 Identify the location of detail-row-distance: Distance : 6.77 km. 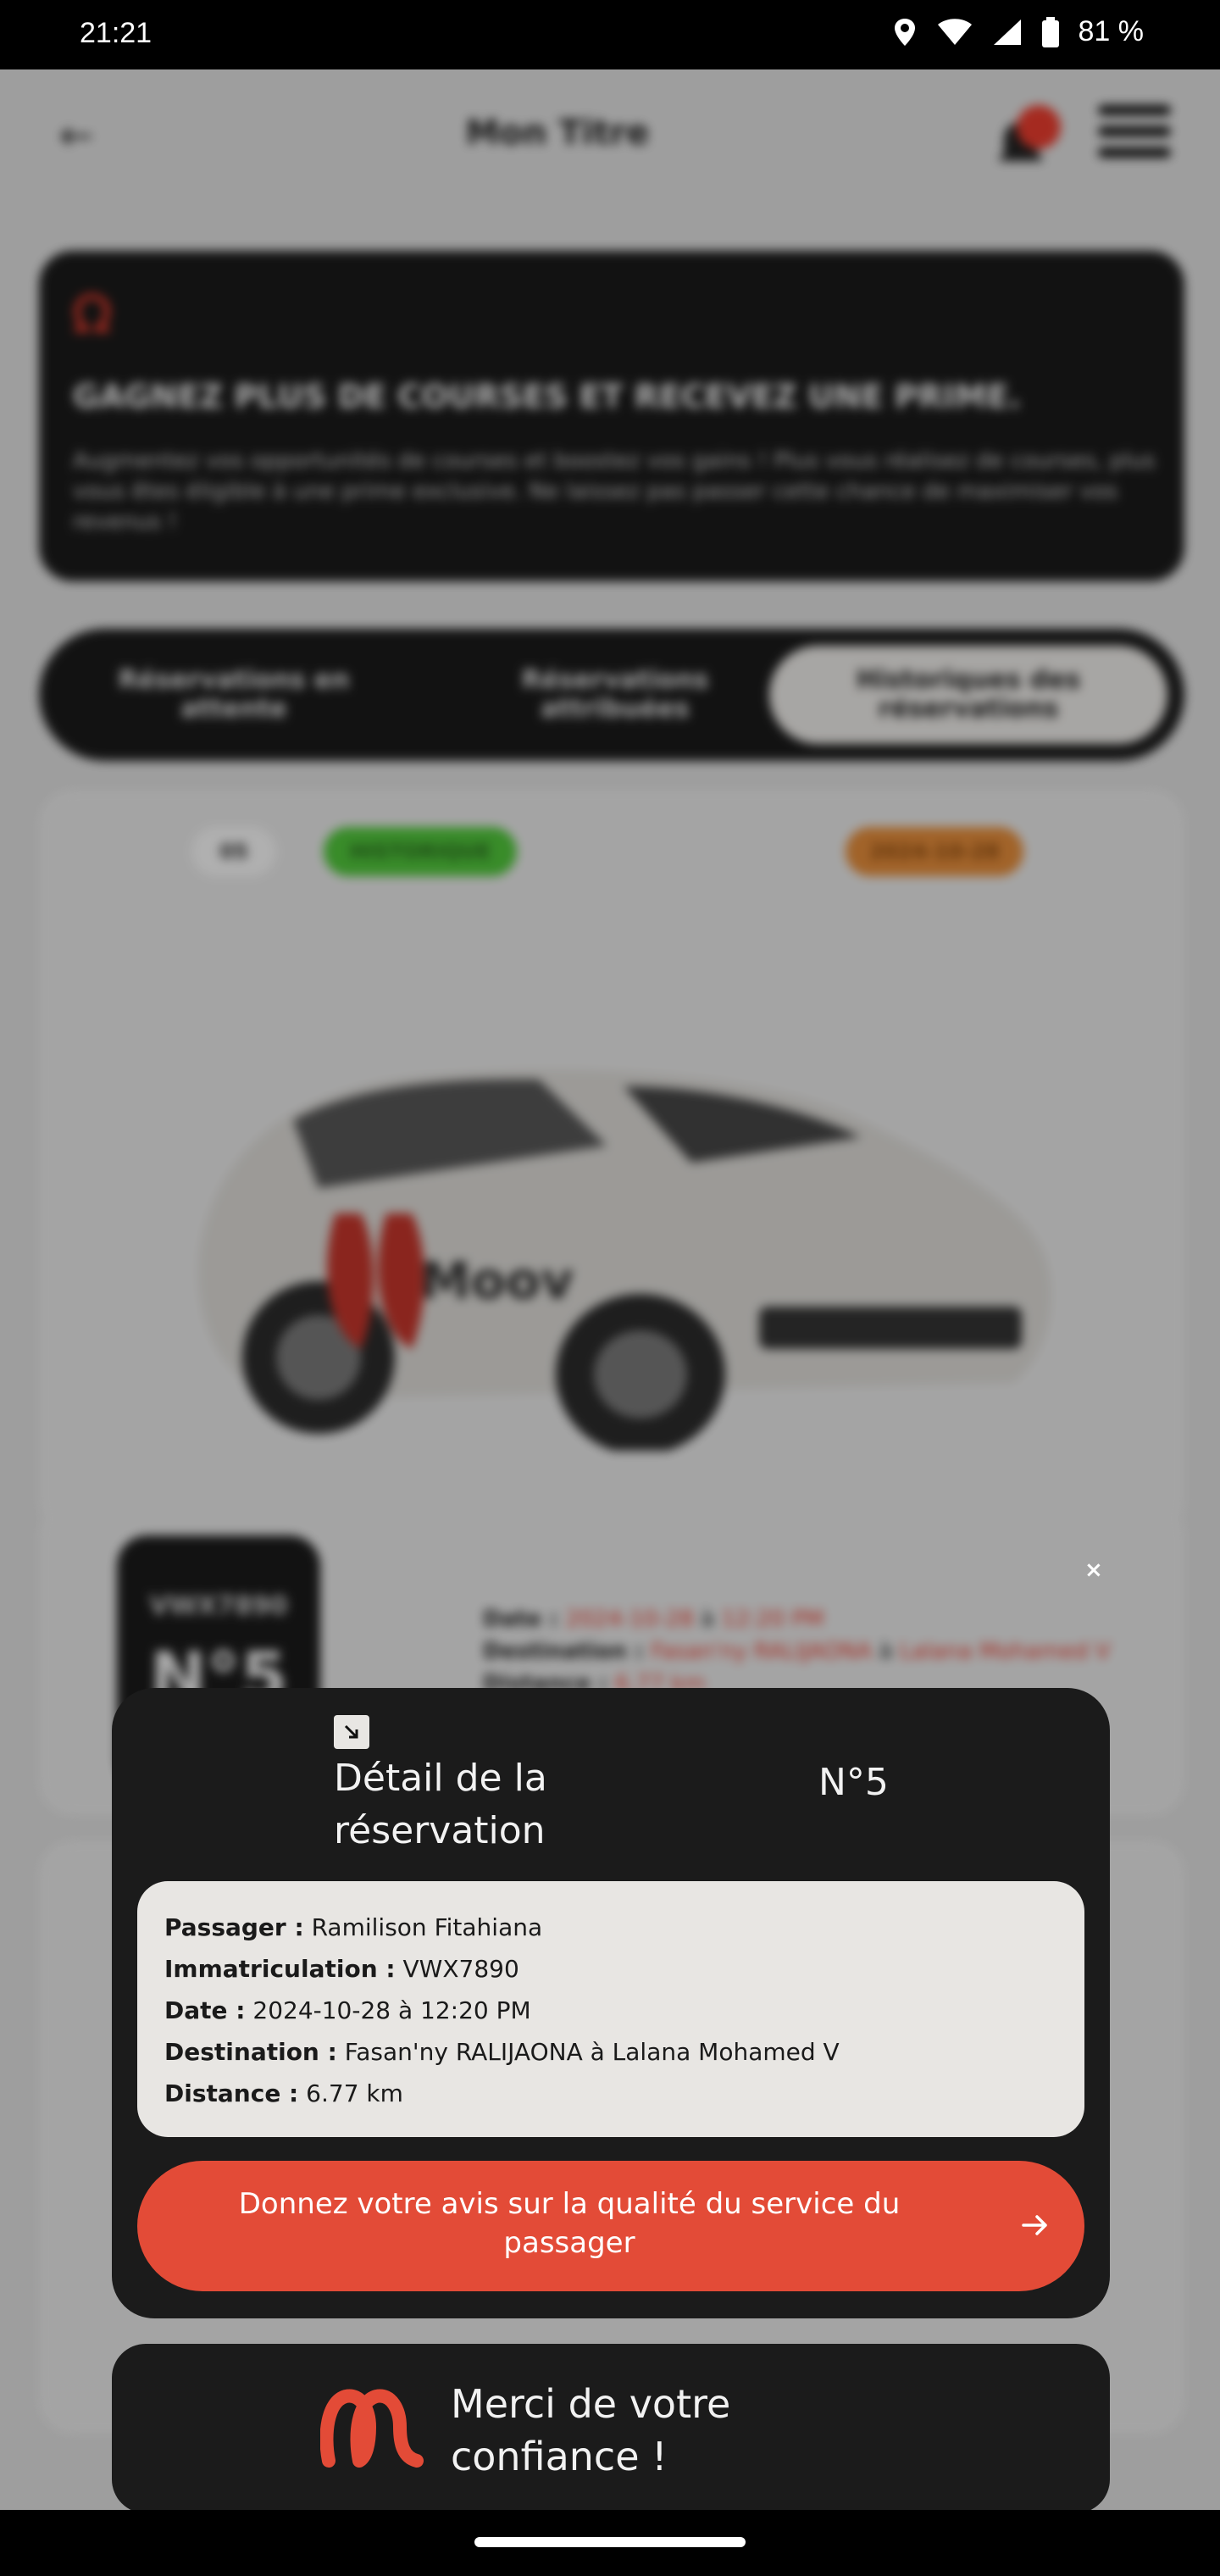
(610, 2093).